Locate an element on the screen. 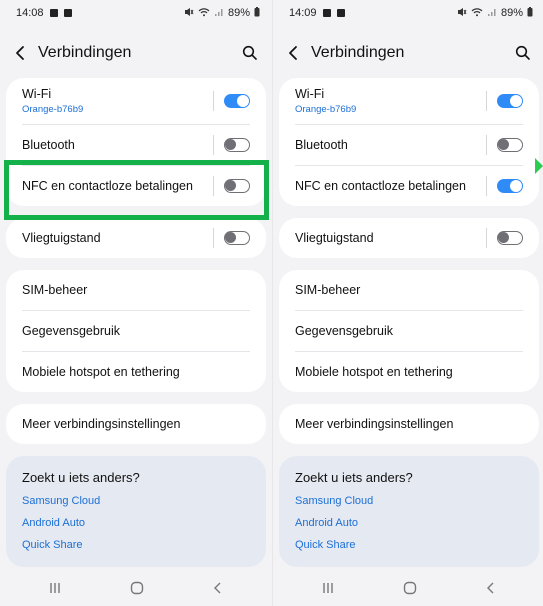 This screenshot has height=606, width=543. message-notification-icon is located at coordinates (67, 13).